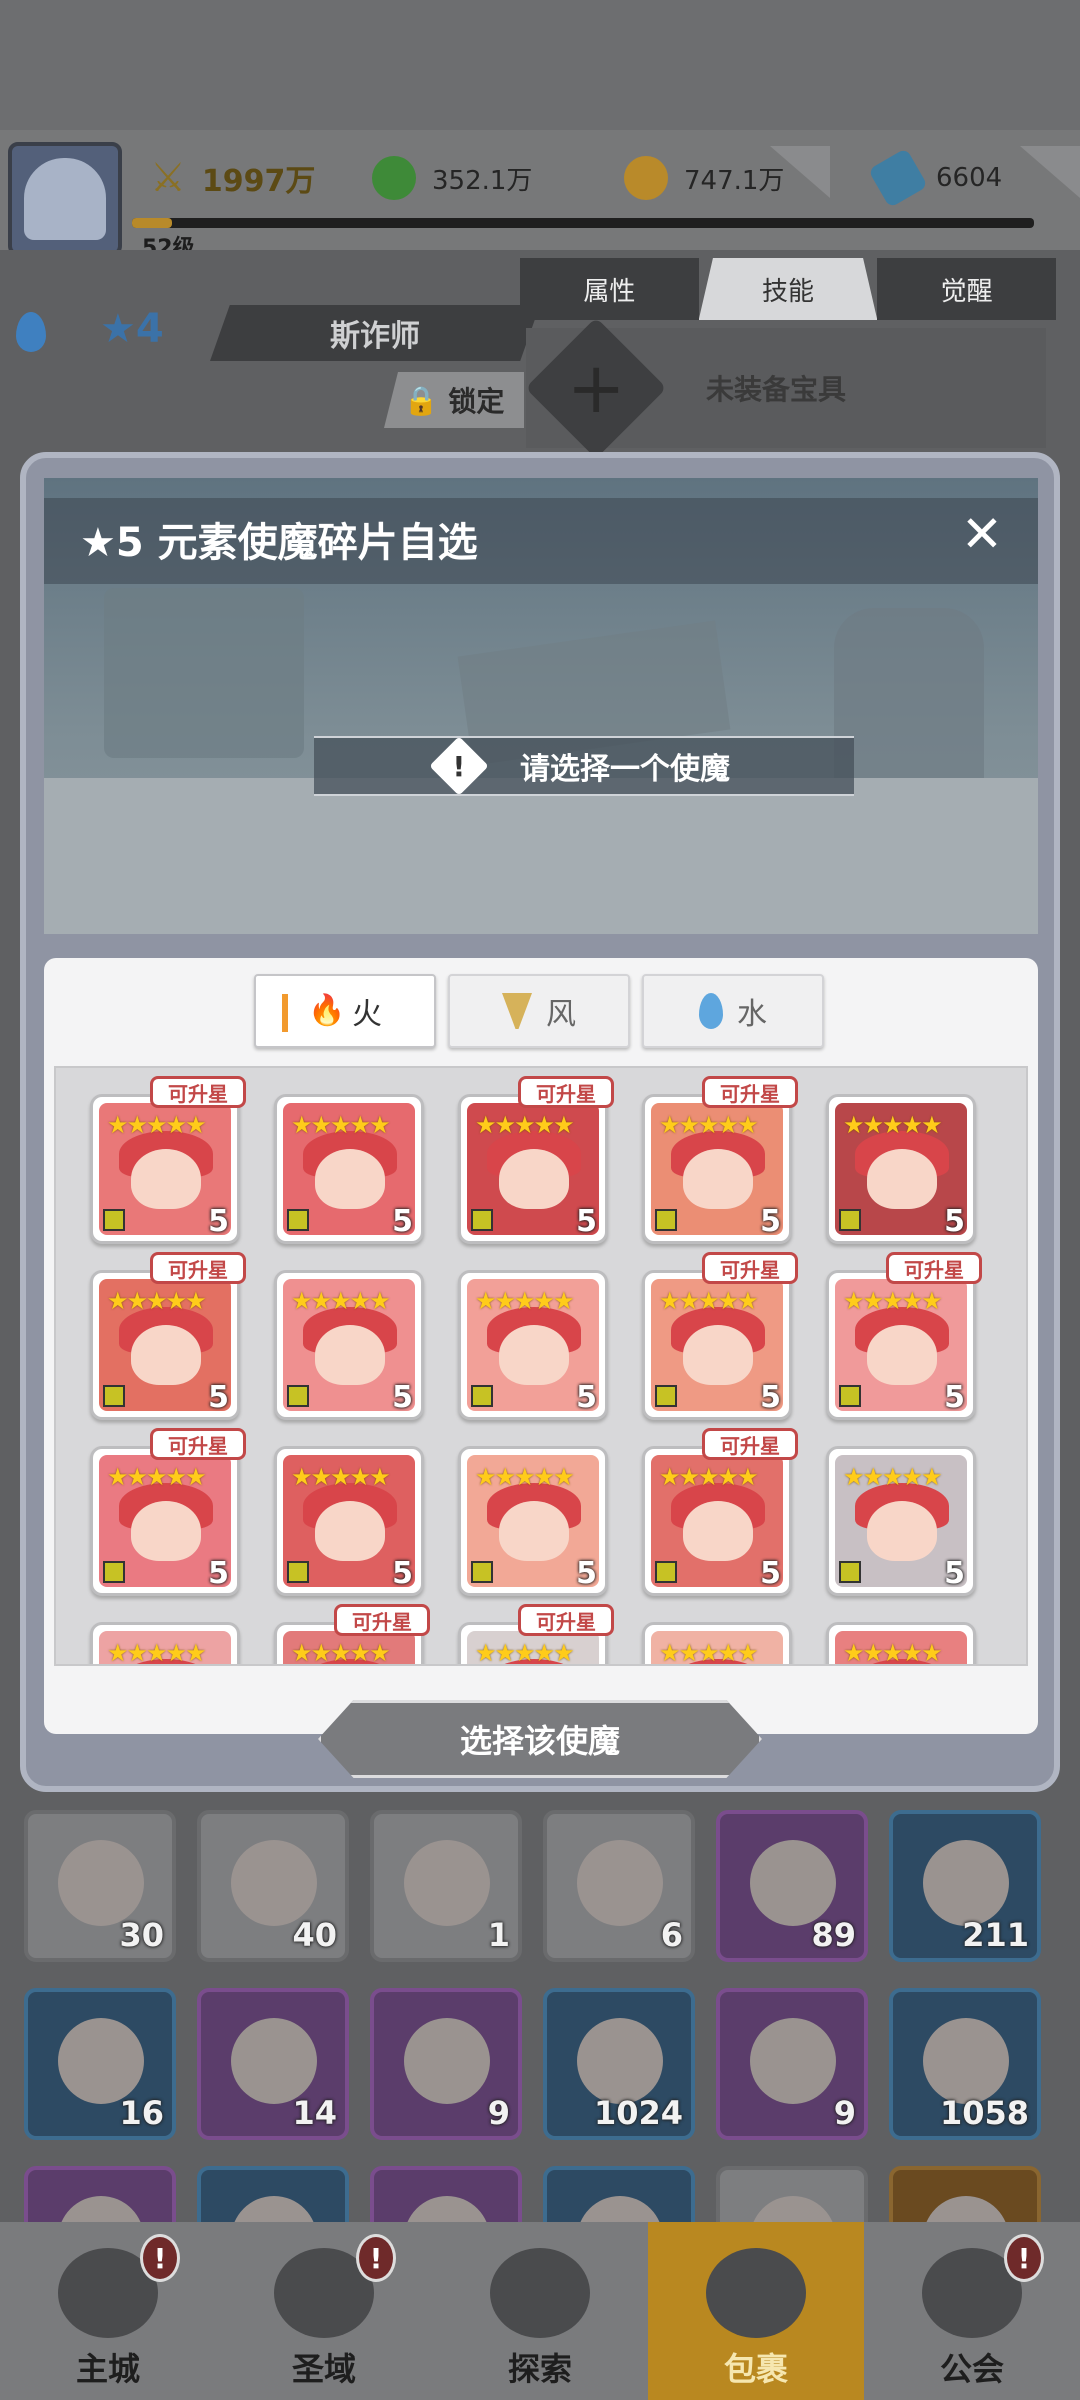 The width and height of the screenshot is (1080, 2400). Describe the element at coordinates (583, 223) in the screenshot. I see `exp-bar` at that location.